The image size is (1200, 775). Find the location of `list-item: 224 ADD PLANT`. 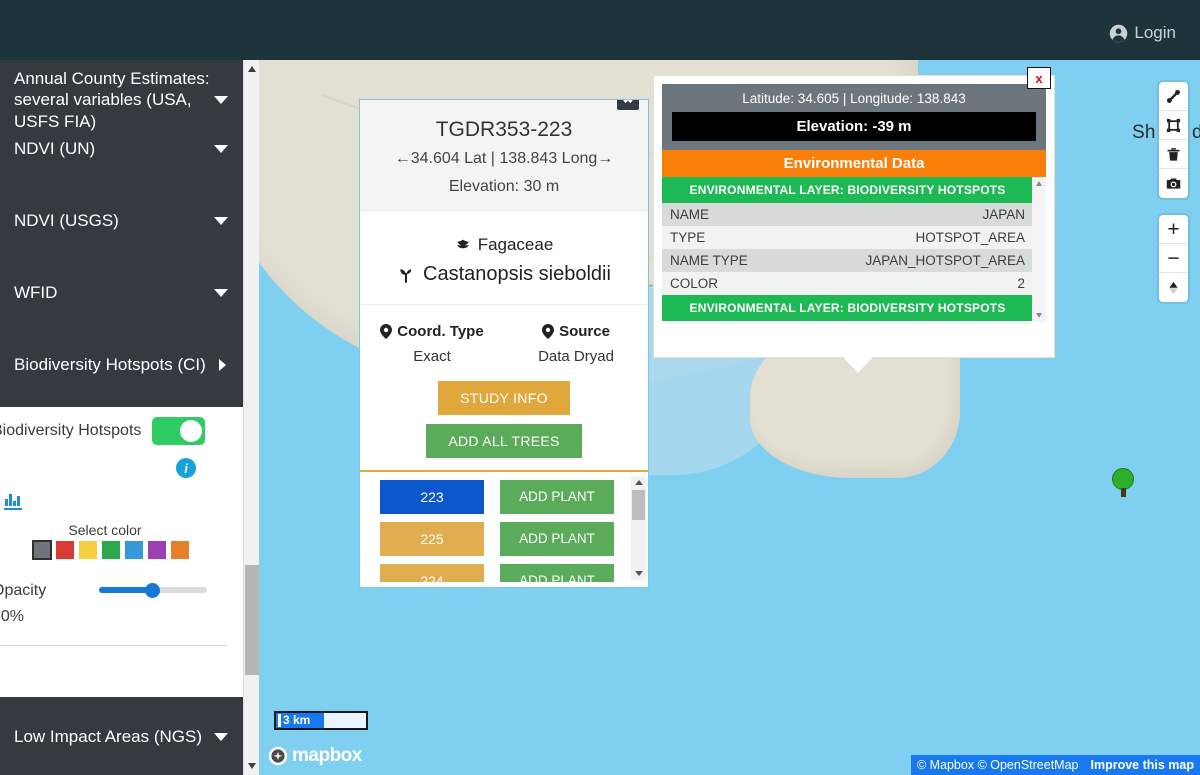

list-item: 224 ADD PLANT is located at coordinates (504, 573).